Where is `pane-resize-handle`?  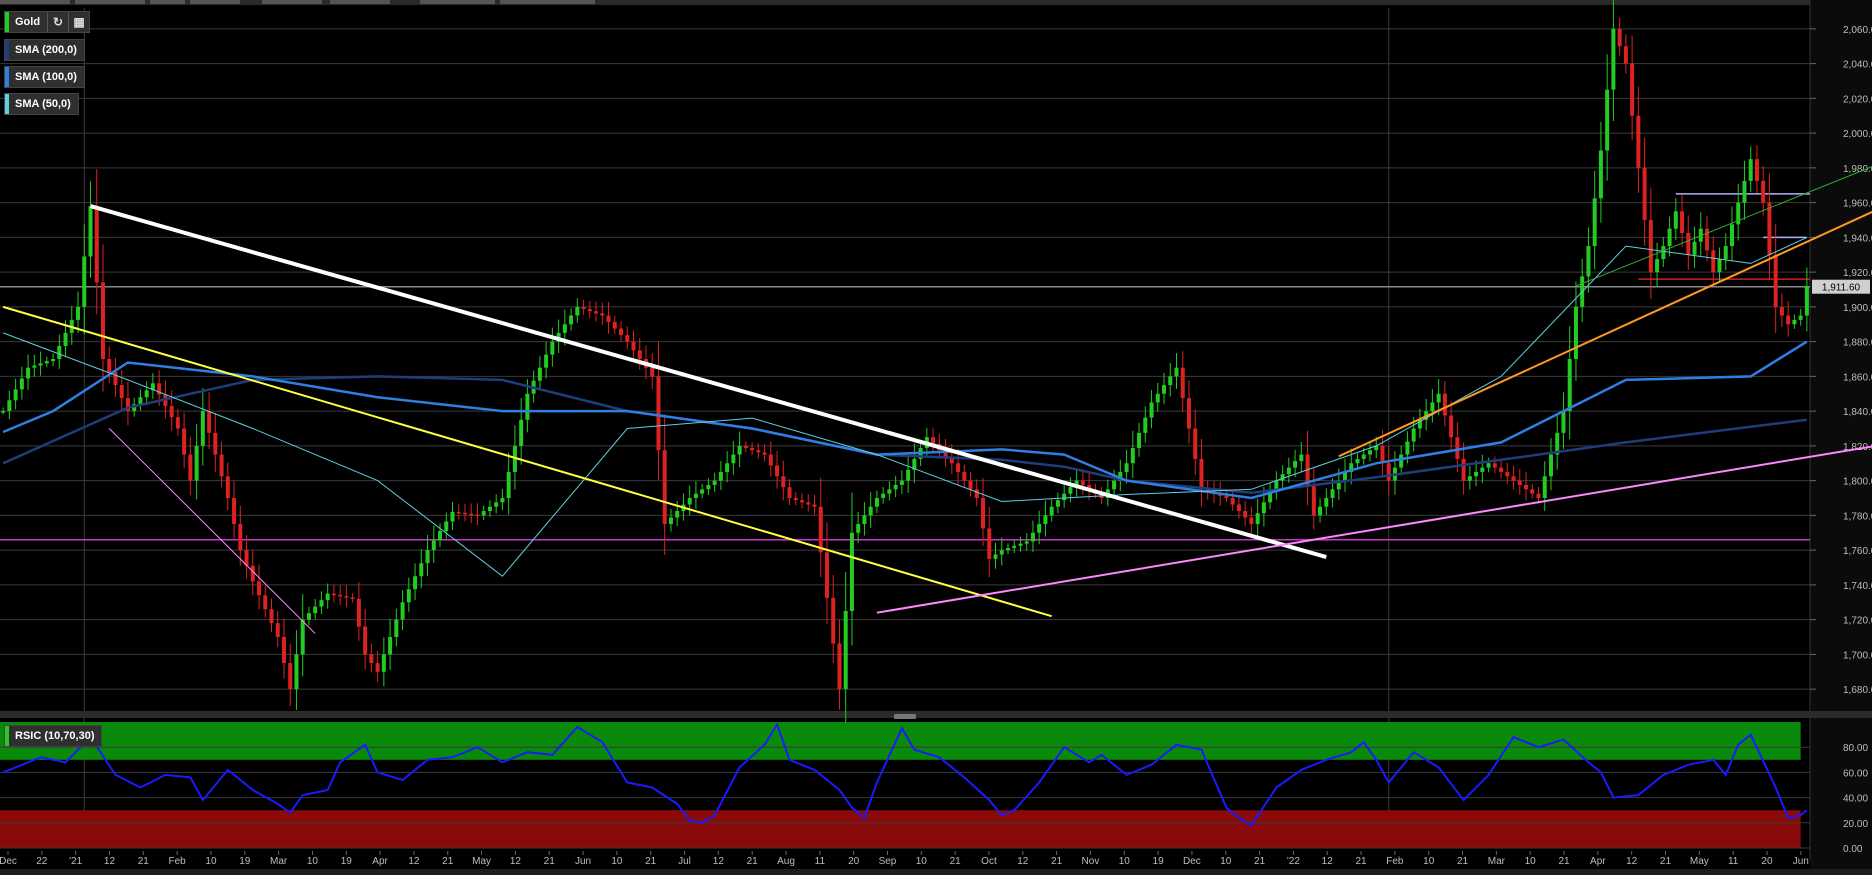
pane-resize-handle is located at coordinates (905, 716).